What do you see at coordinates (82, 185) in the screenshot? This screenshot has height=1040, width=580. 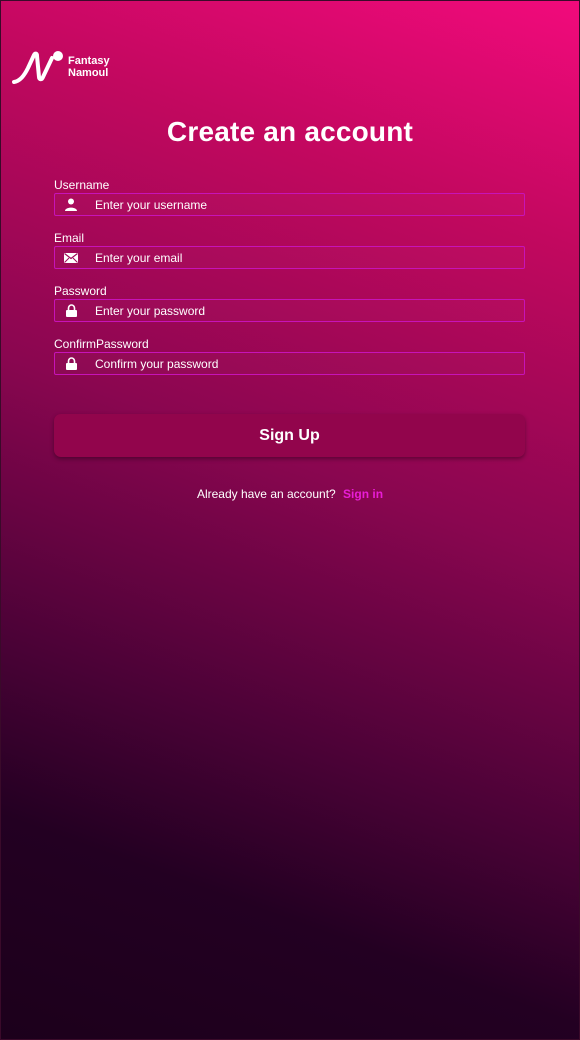 I see `username-label: Username` at bounding box center [82, 185].